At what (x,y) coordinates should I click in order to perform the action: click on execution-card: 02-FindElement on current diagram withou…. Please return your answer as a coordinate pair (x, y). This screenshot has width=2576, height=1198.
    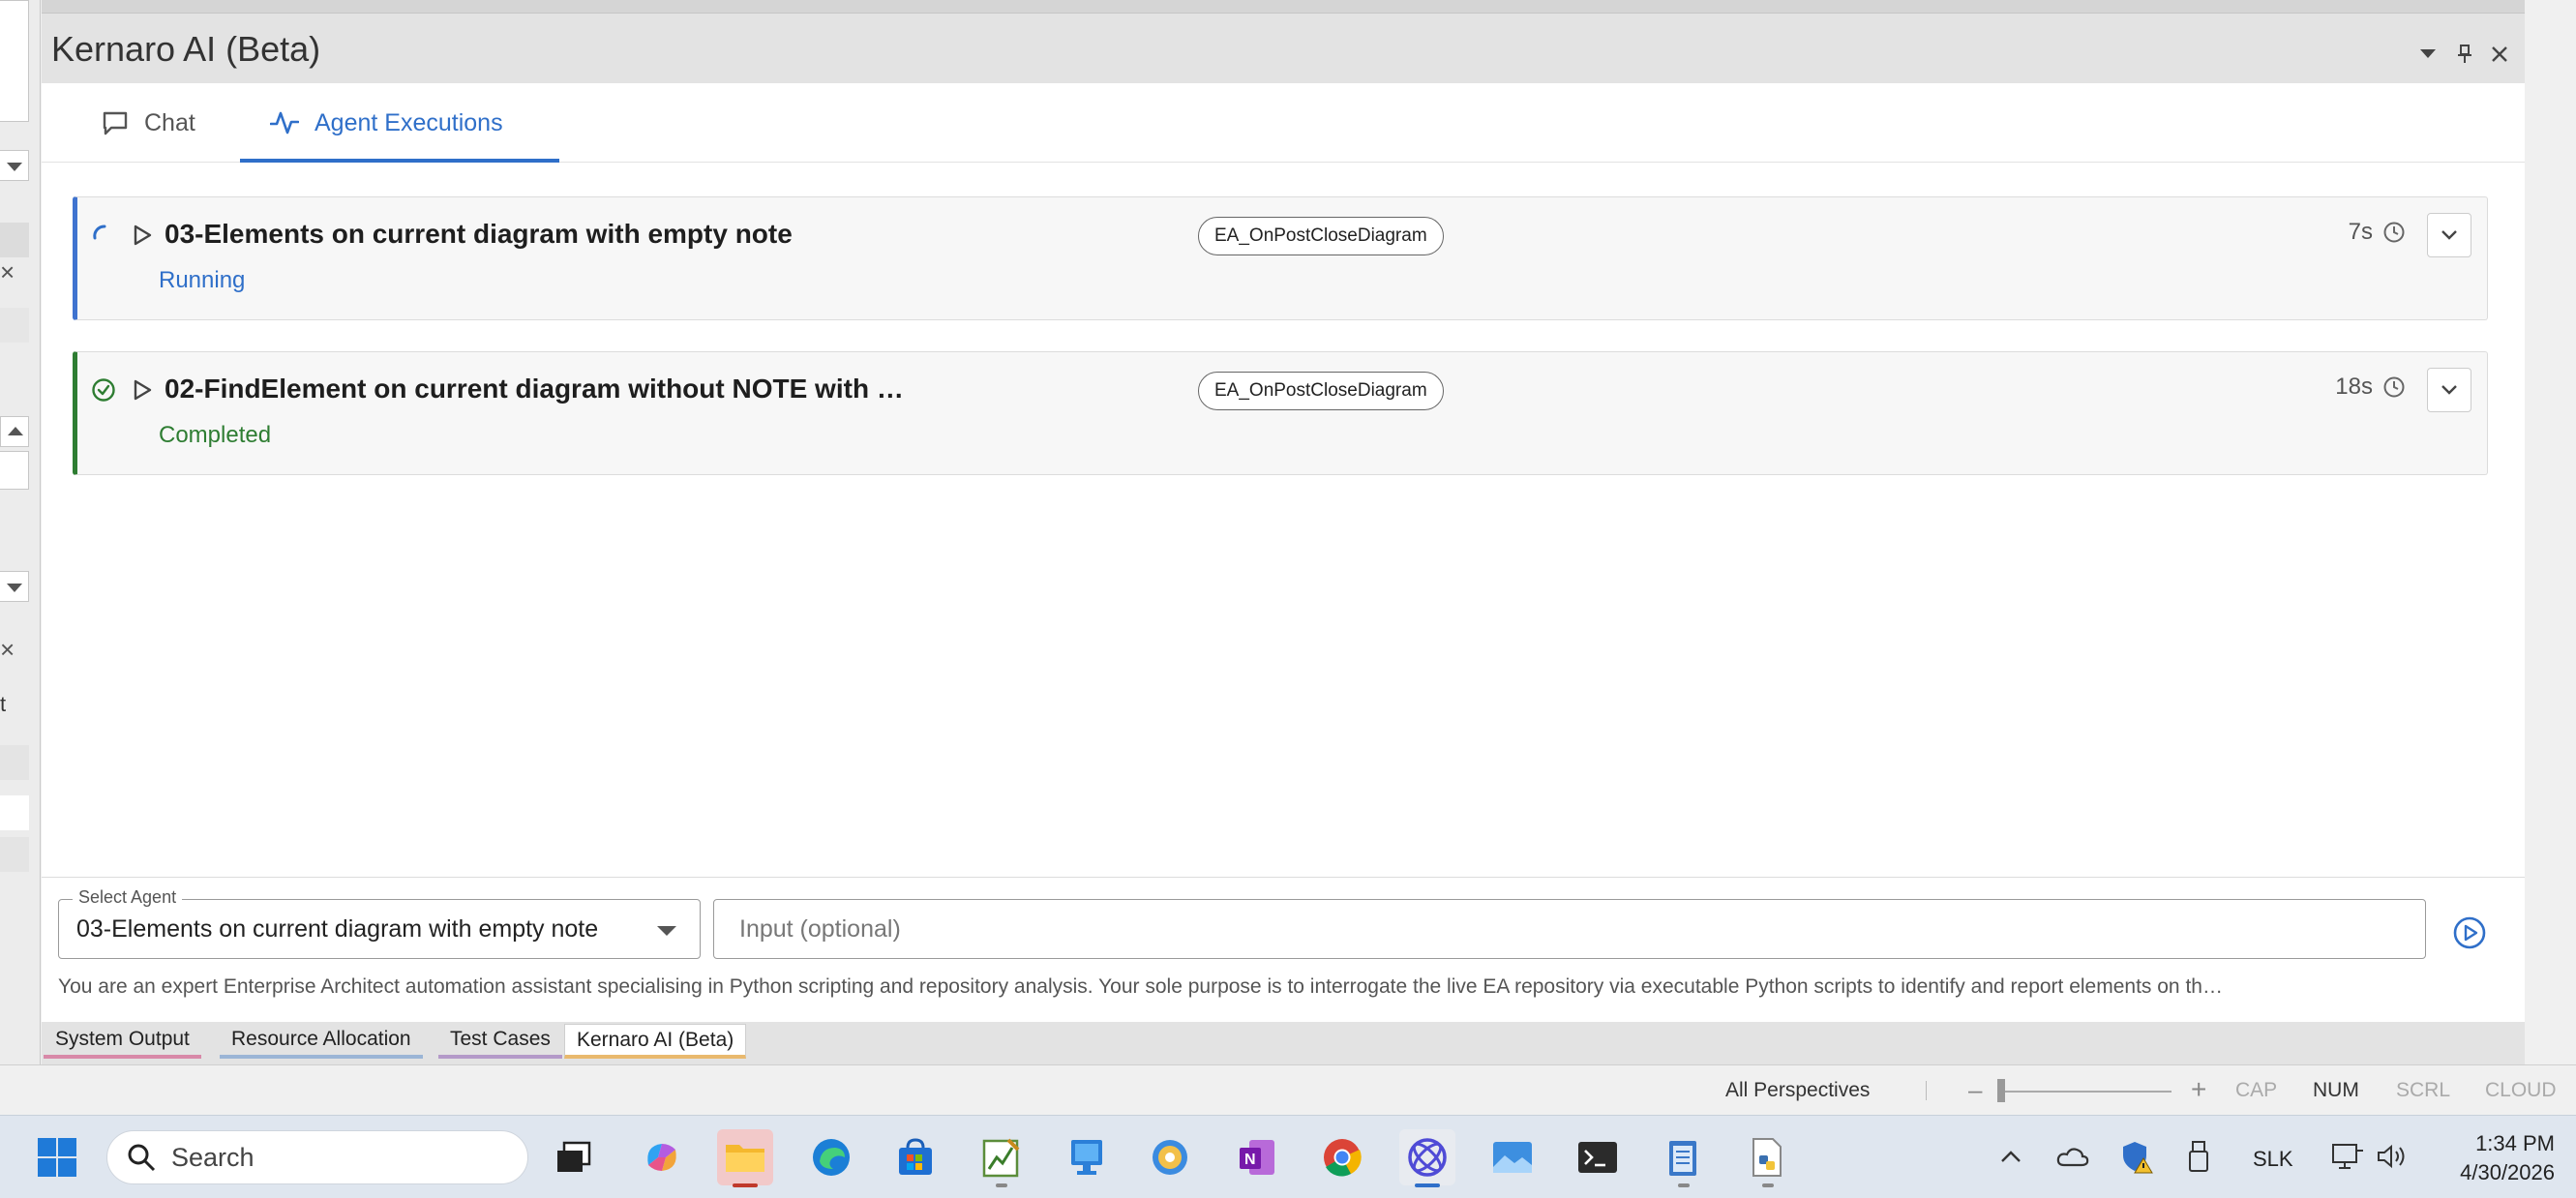
    Looking at the image, I should click on (1280, 413).